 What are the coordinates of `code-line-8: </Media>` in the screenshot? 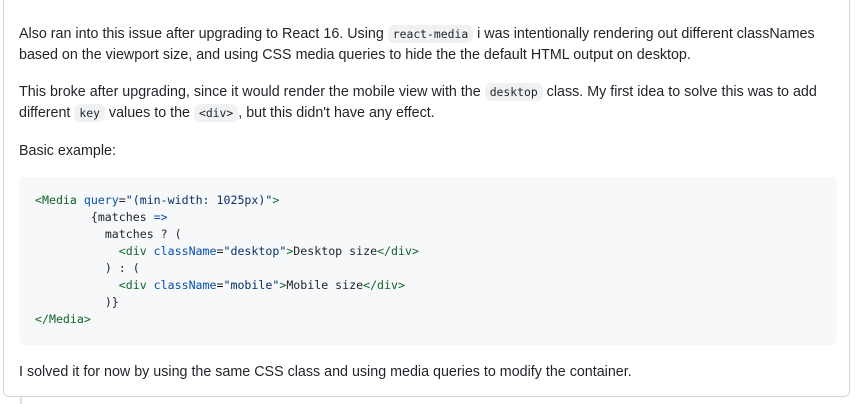 It's located at (63, 319).